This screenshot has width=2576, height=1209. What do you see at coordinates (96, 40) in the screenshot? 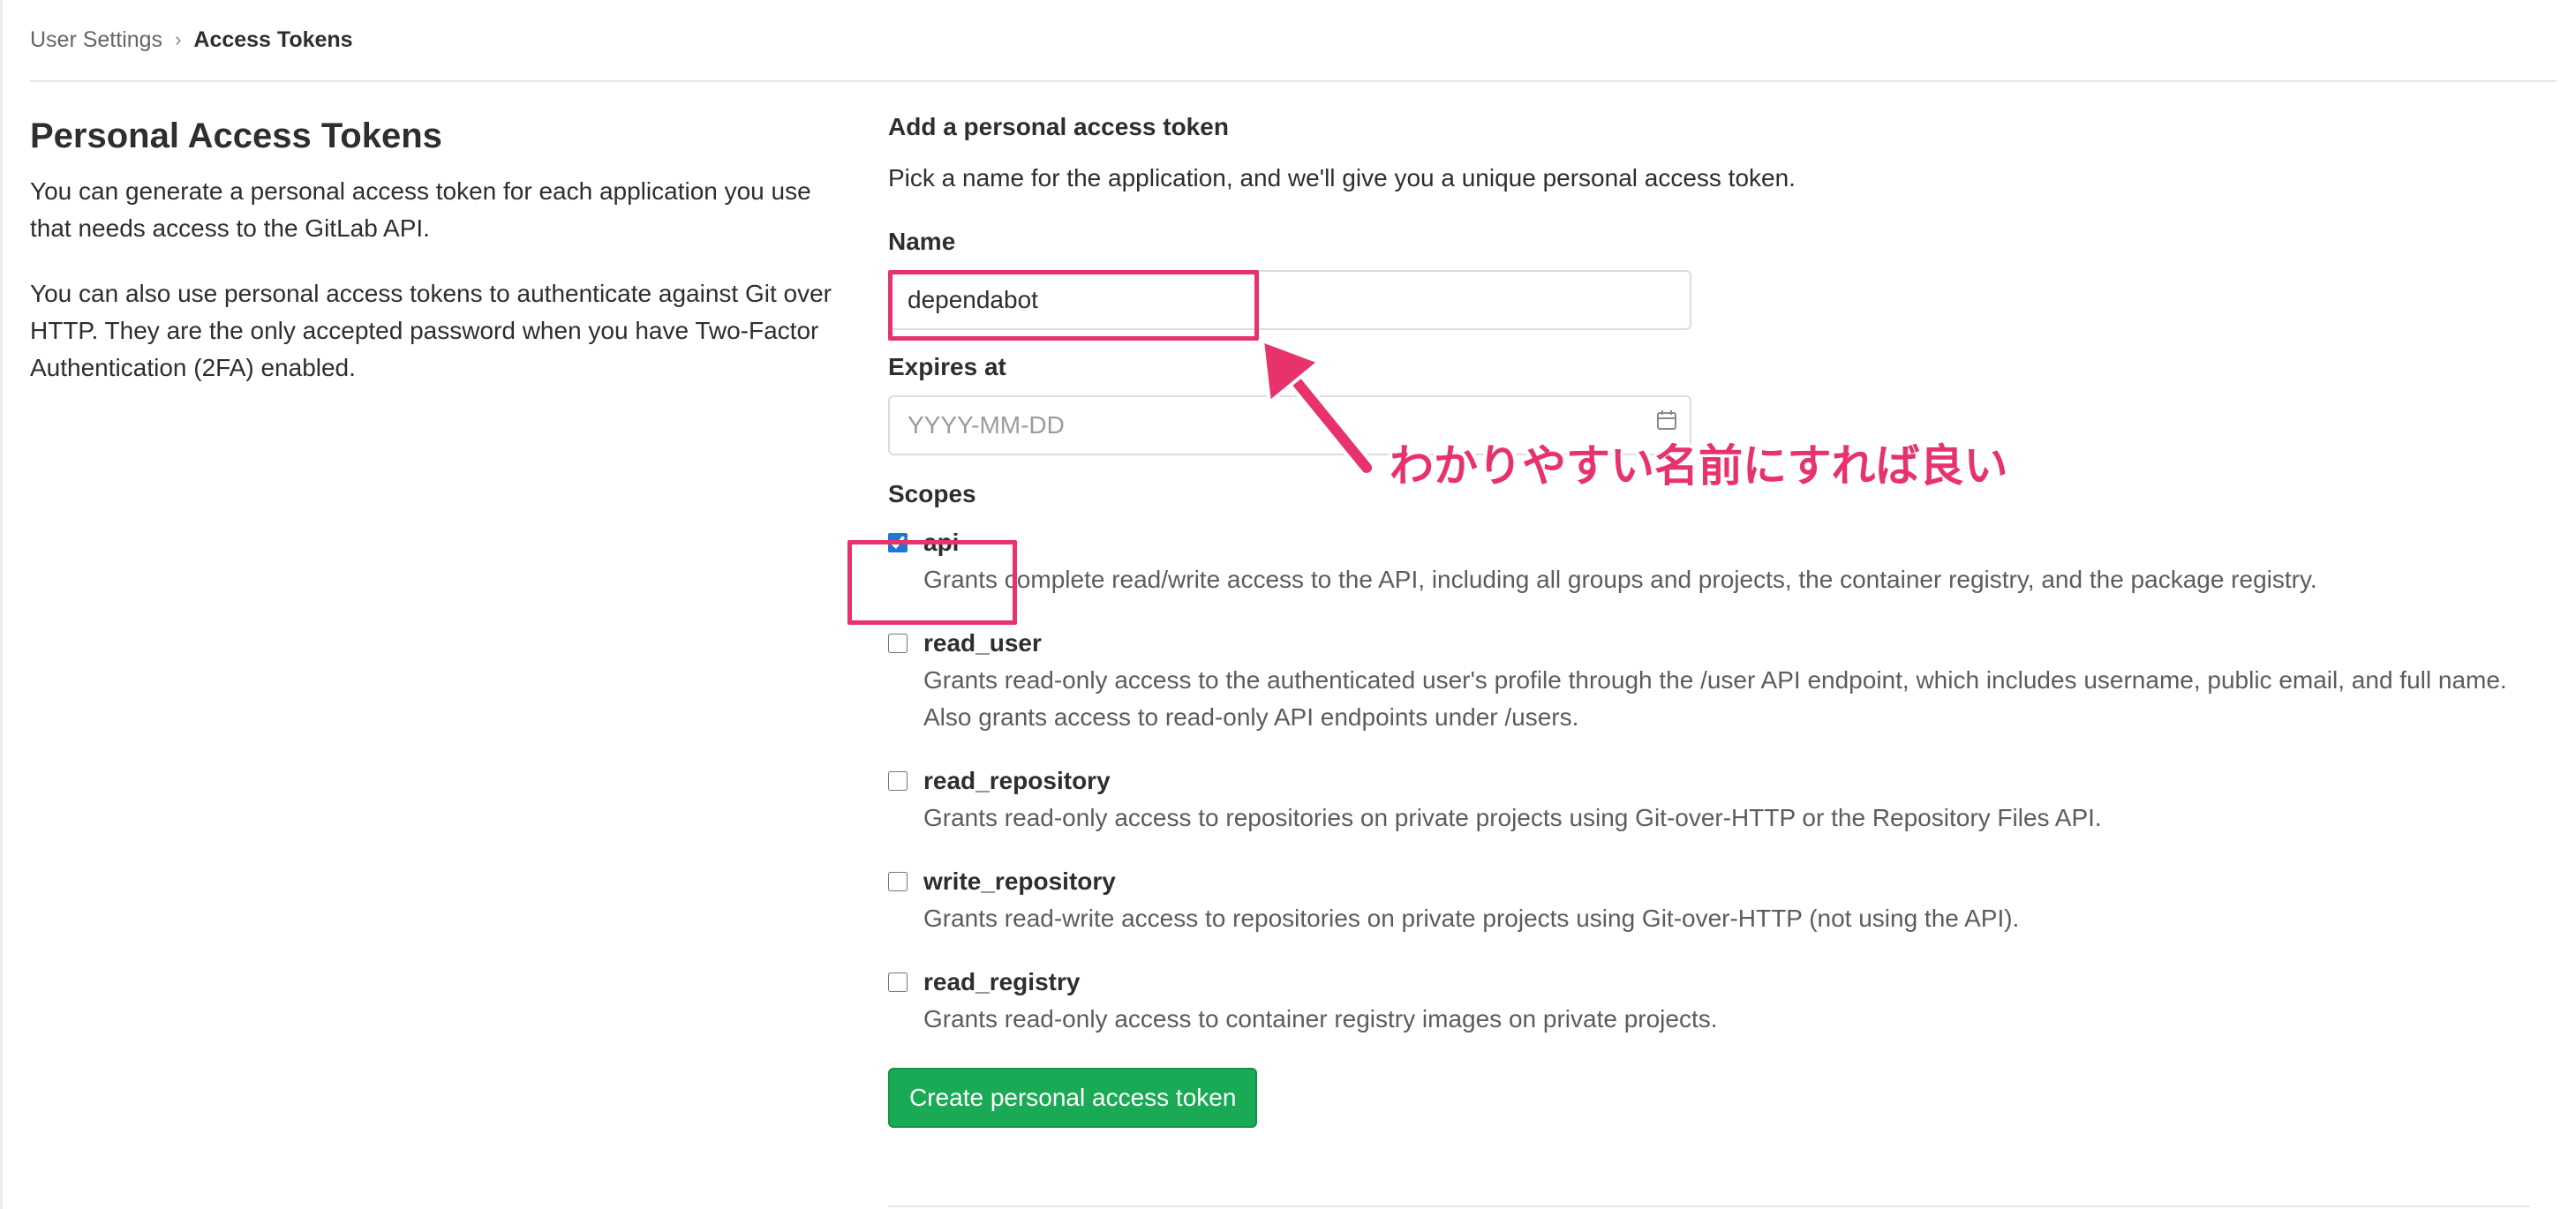
I see `breadcrumb-user-settings-link: User Settings` at bounding box center [96, 40].